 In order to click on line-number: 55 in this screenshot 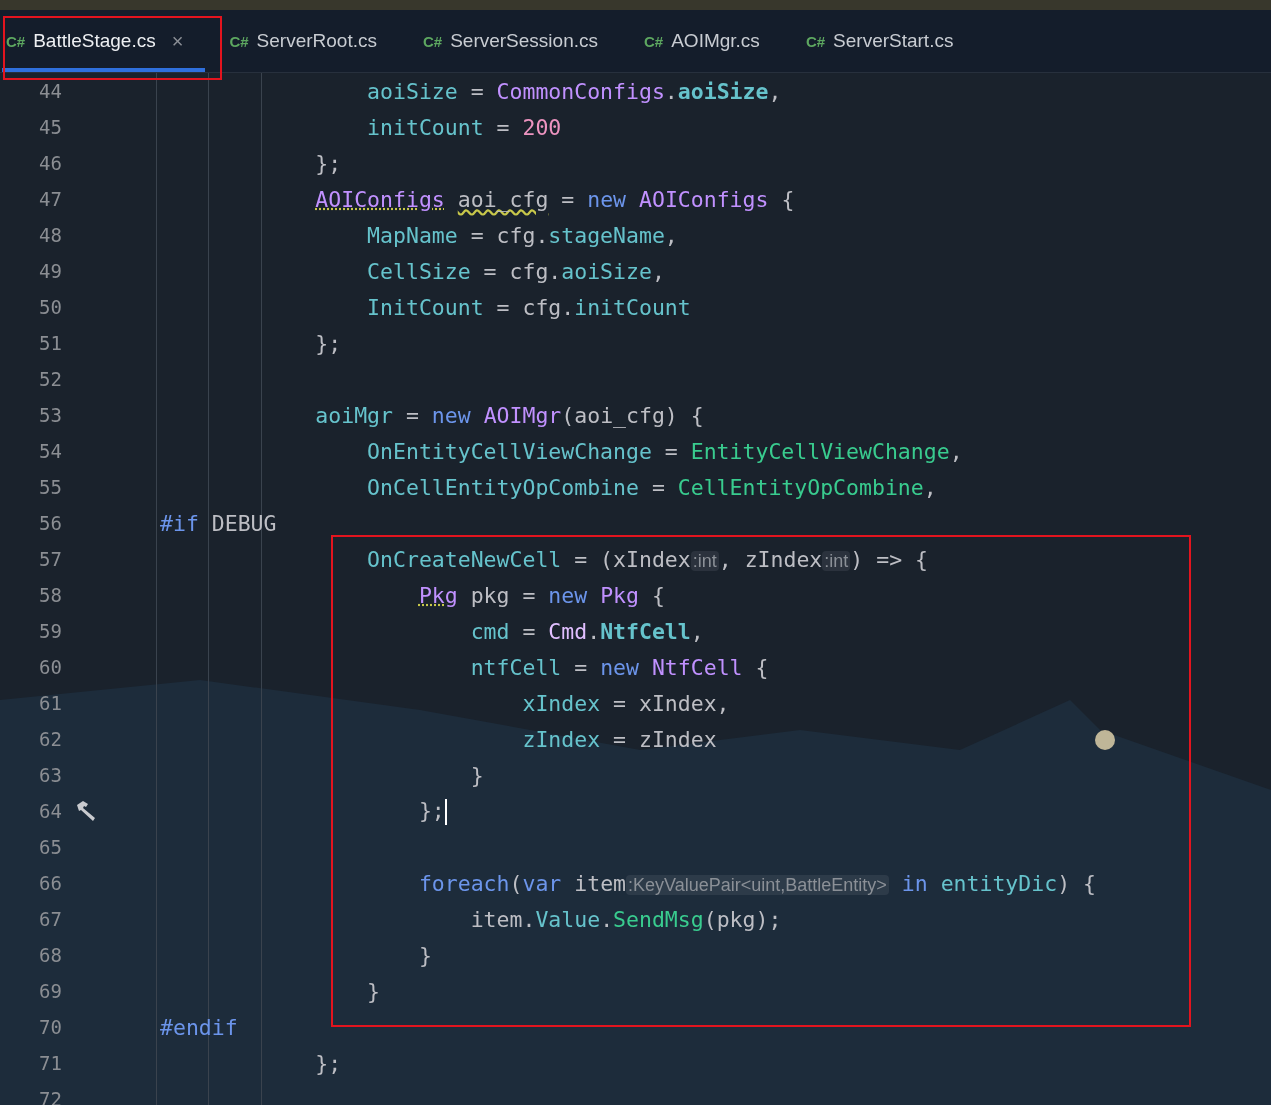, I will do `click(50, 487)`.